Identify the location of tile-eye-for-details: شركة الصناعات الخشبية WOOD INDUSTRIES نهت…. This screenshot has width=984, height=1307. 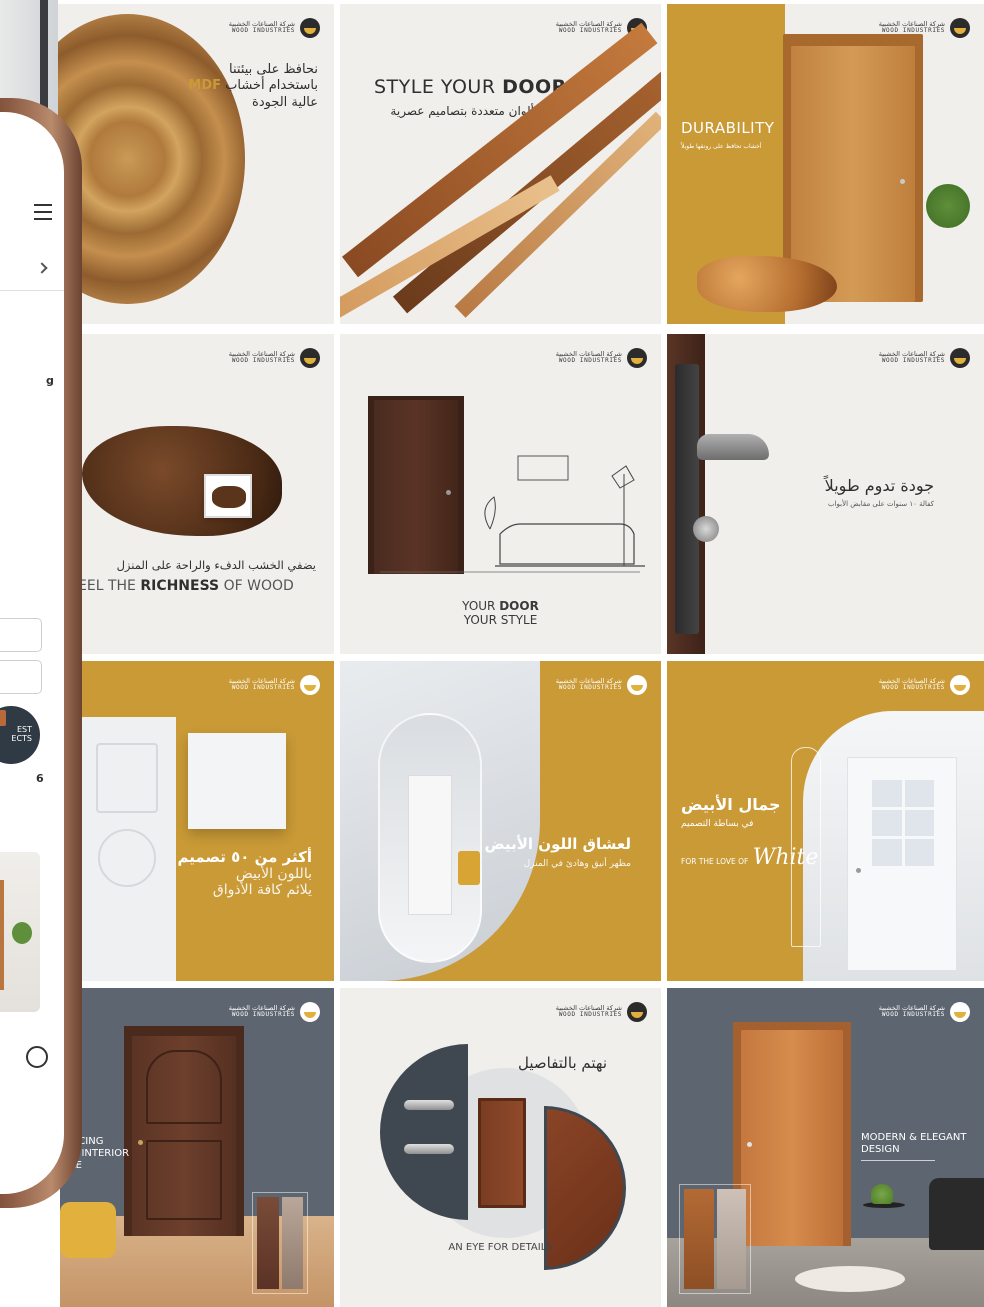
(500, 1147).